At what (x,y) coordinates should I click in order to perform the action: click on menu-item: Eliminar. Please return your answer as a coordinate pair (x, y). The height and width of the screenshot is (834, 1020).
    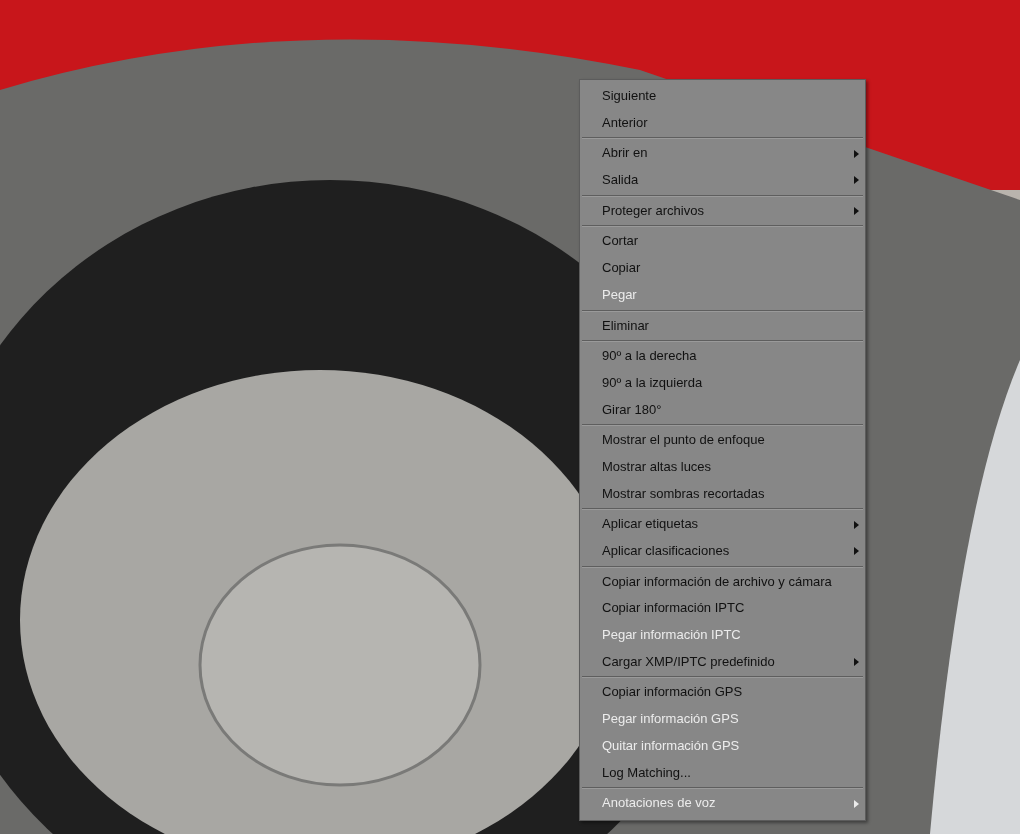
    Looking at the image, I should click on (722, 326).